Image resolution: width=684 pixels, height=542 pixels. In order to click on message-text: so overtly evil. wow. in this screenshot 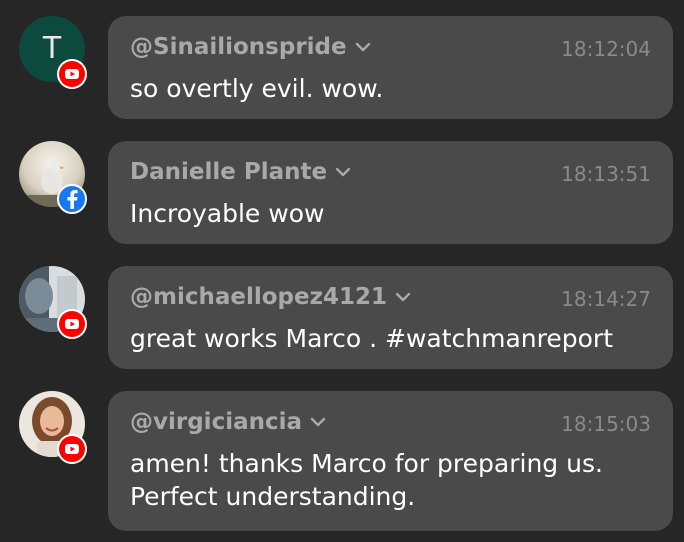, I will do `click(257, 88)`.